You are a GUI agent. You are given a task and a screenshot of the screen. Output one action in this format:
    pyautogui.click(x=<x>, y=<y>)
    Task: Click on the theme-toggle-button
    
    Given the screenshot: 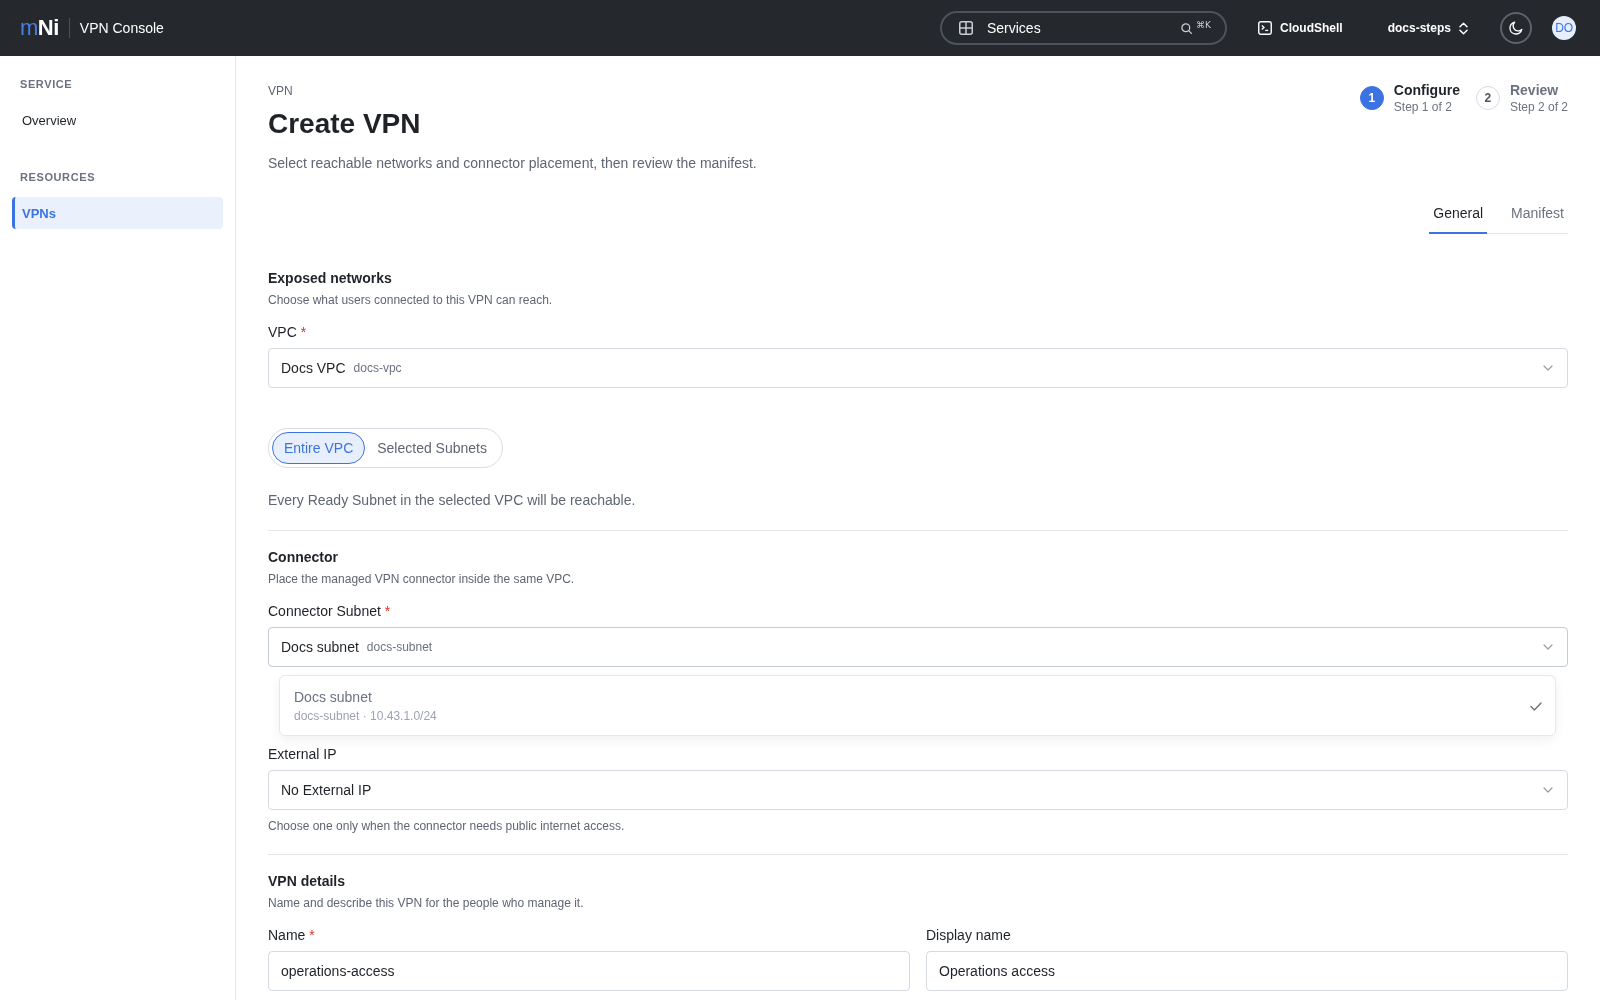 What is the action you would take?
    pyautogui.click(x=1516, y=28)
    